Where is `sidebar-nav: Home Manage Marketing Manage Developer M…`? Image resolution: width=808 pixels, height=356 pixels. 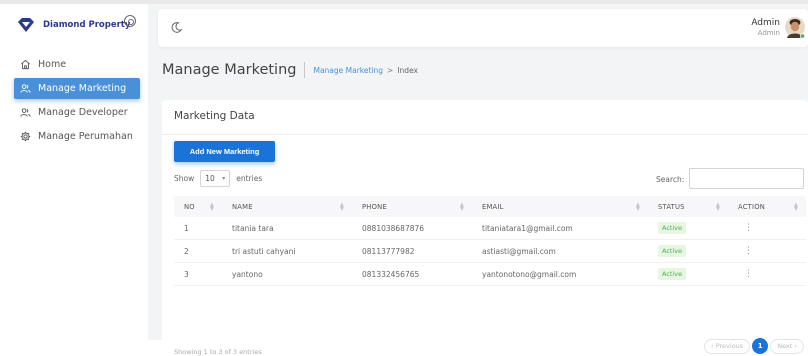
sidebar-nav: Home Manage Marketing Manage Developer M… is located at coordinates (77, 102).